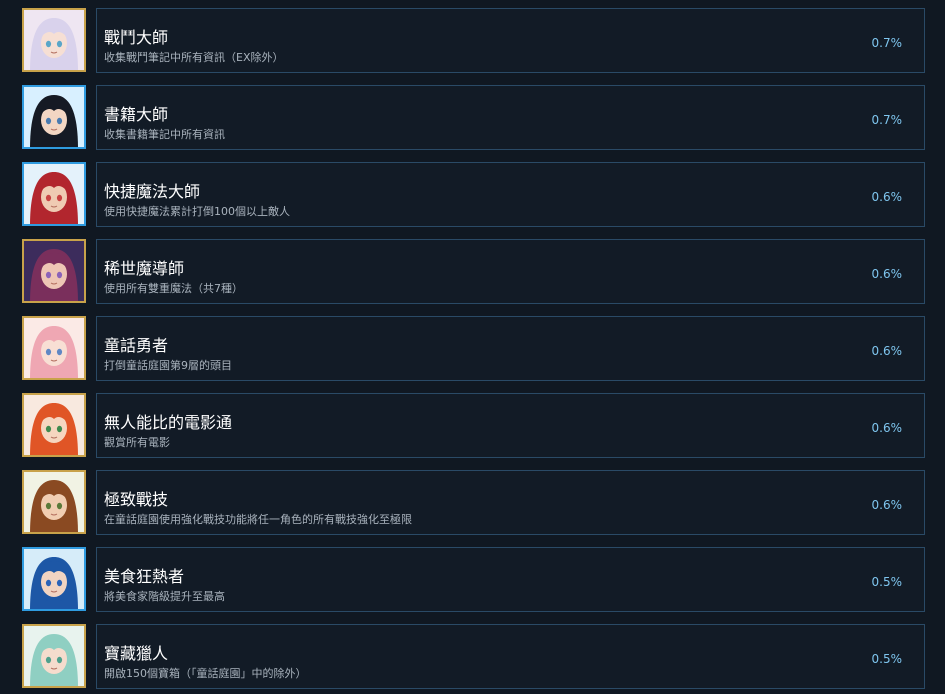 Image resolution: width=945 pixels, height=694 pixels. I want to click on achievement-description: 在童話庭園使用強化戰技功能將任一角色的所有戰技強化至極限, so click(258, 519).